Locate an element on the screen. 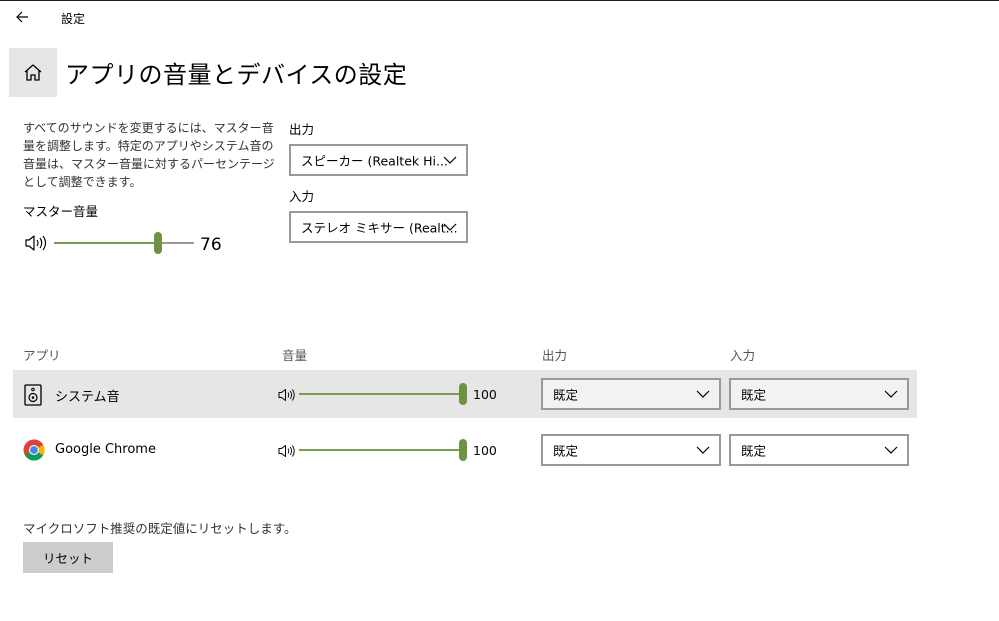  back-arrow-icon is located at coordinates (22, 17).